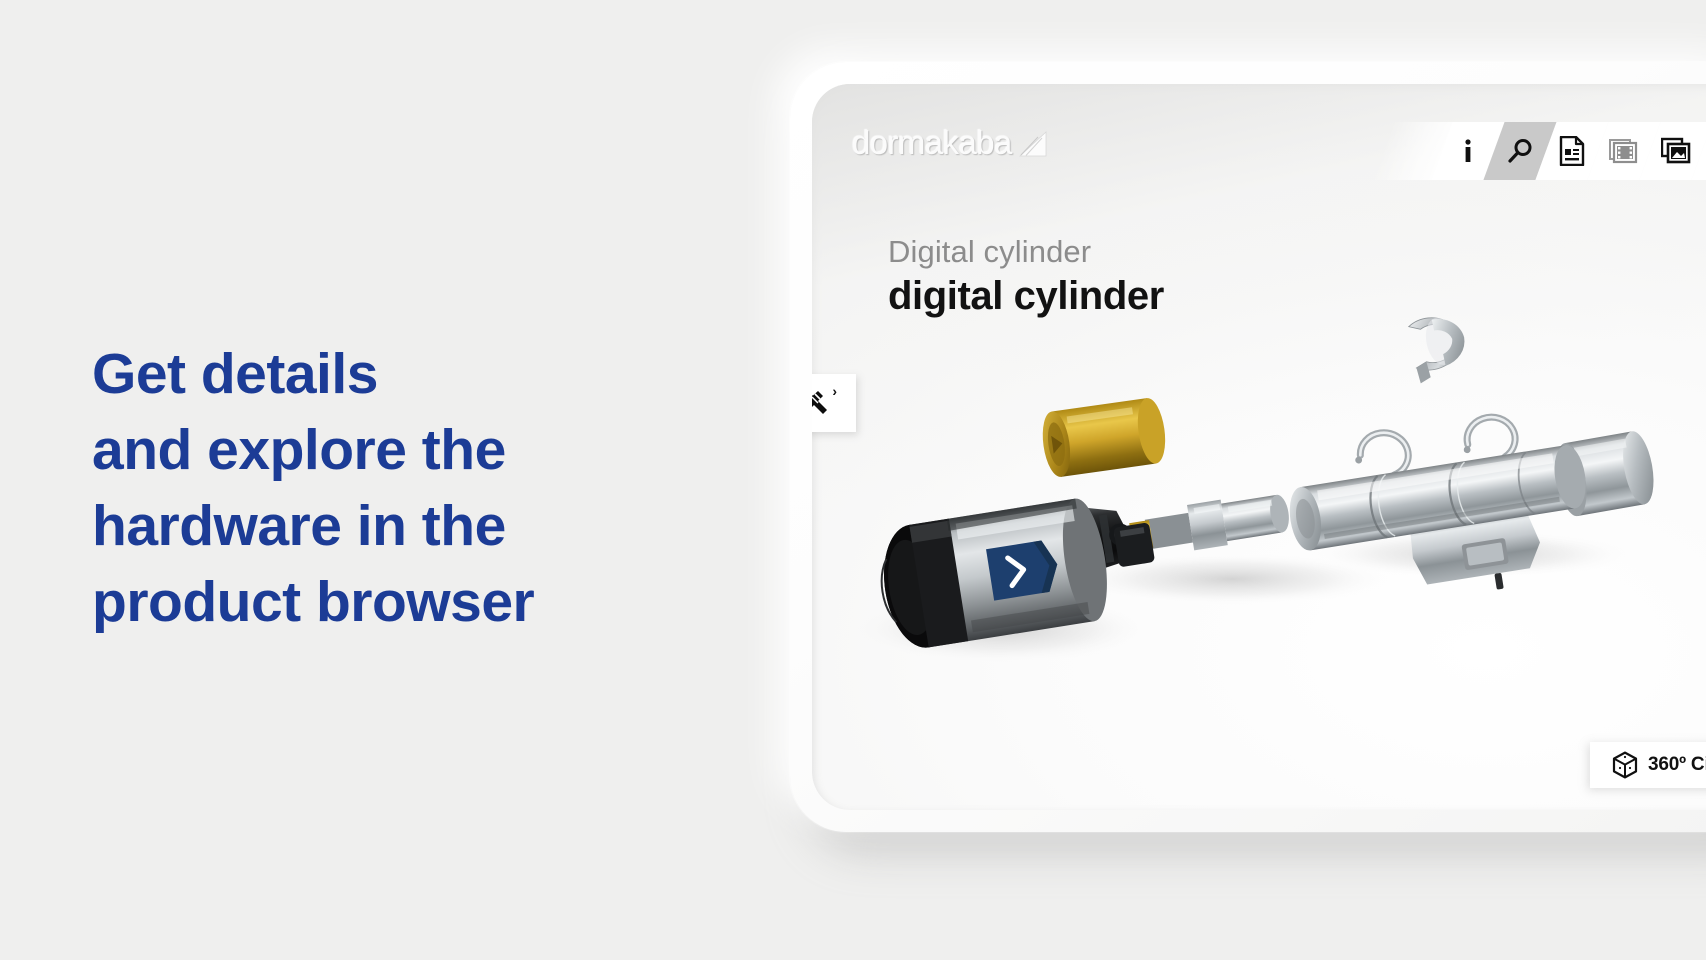  Describe the element at coordinates (932, 142) in the screenshot. I see `brand-wordmark: dormakaba` at that location.